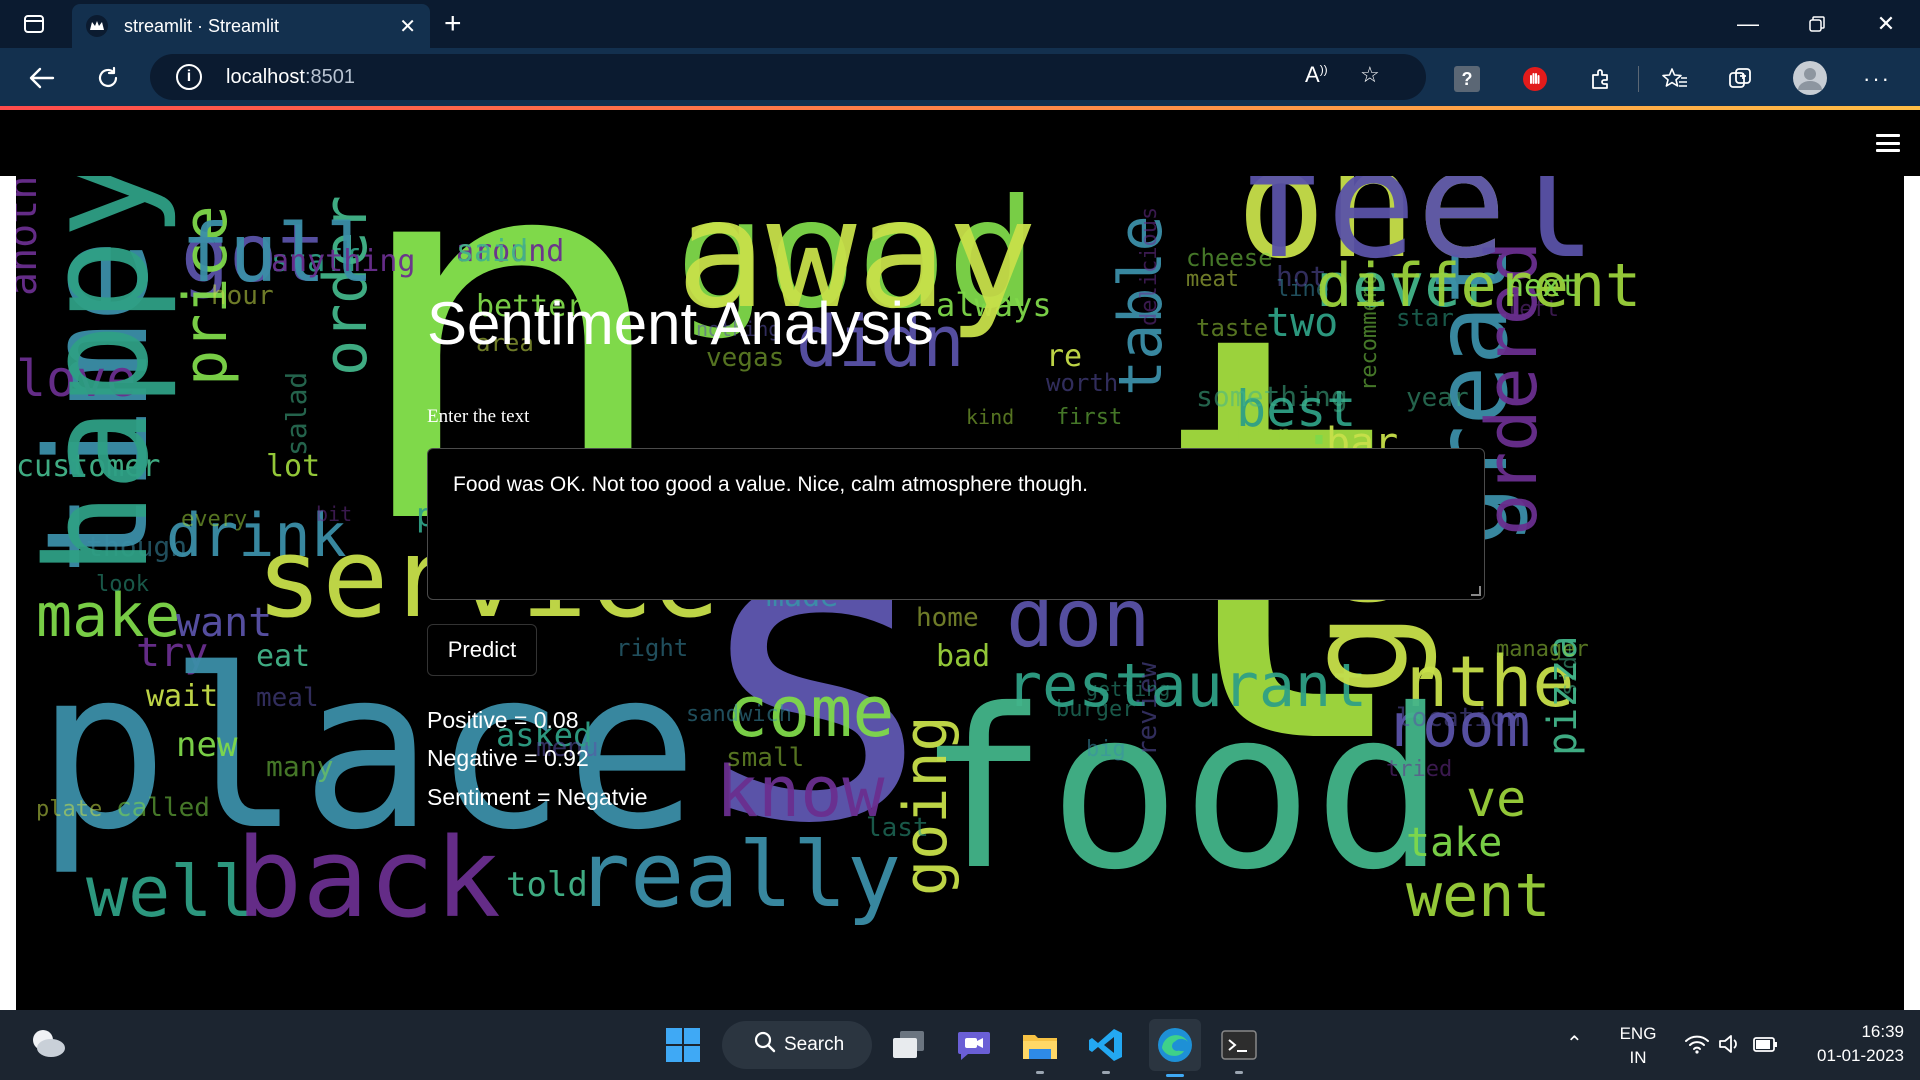  Describe the element at coordinates (960, 143) in the screenshot. I see `streamlit-header` at that location.